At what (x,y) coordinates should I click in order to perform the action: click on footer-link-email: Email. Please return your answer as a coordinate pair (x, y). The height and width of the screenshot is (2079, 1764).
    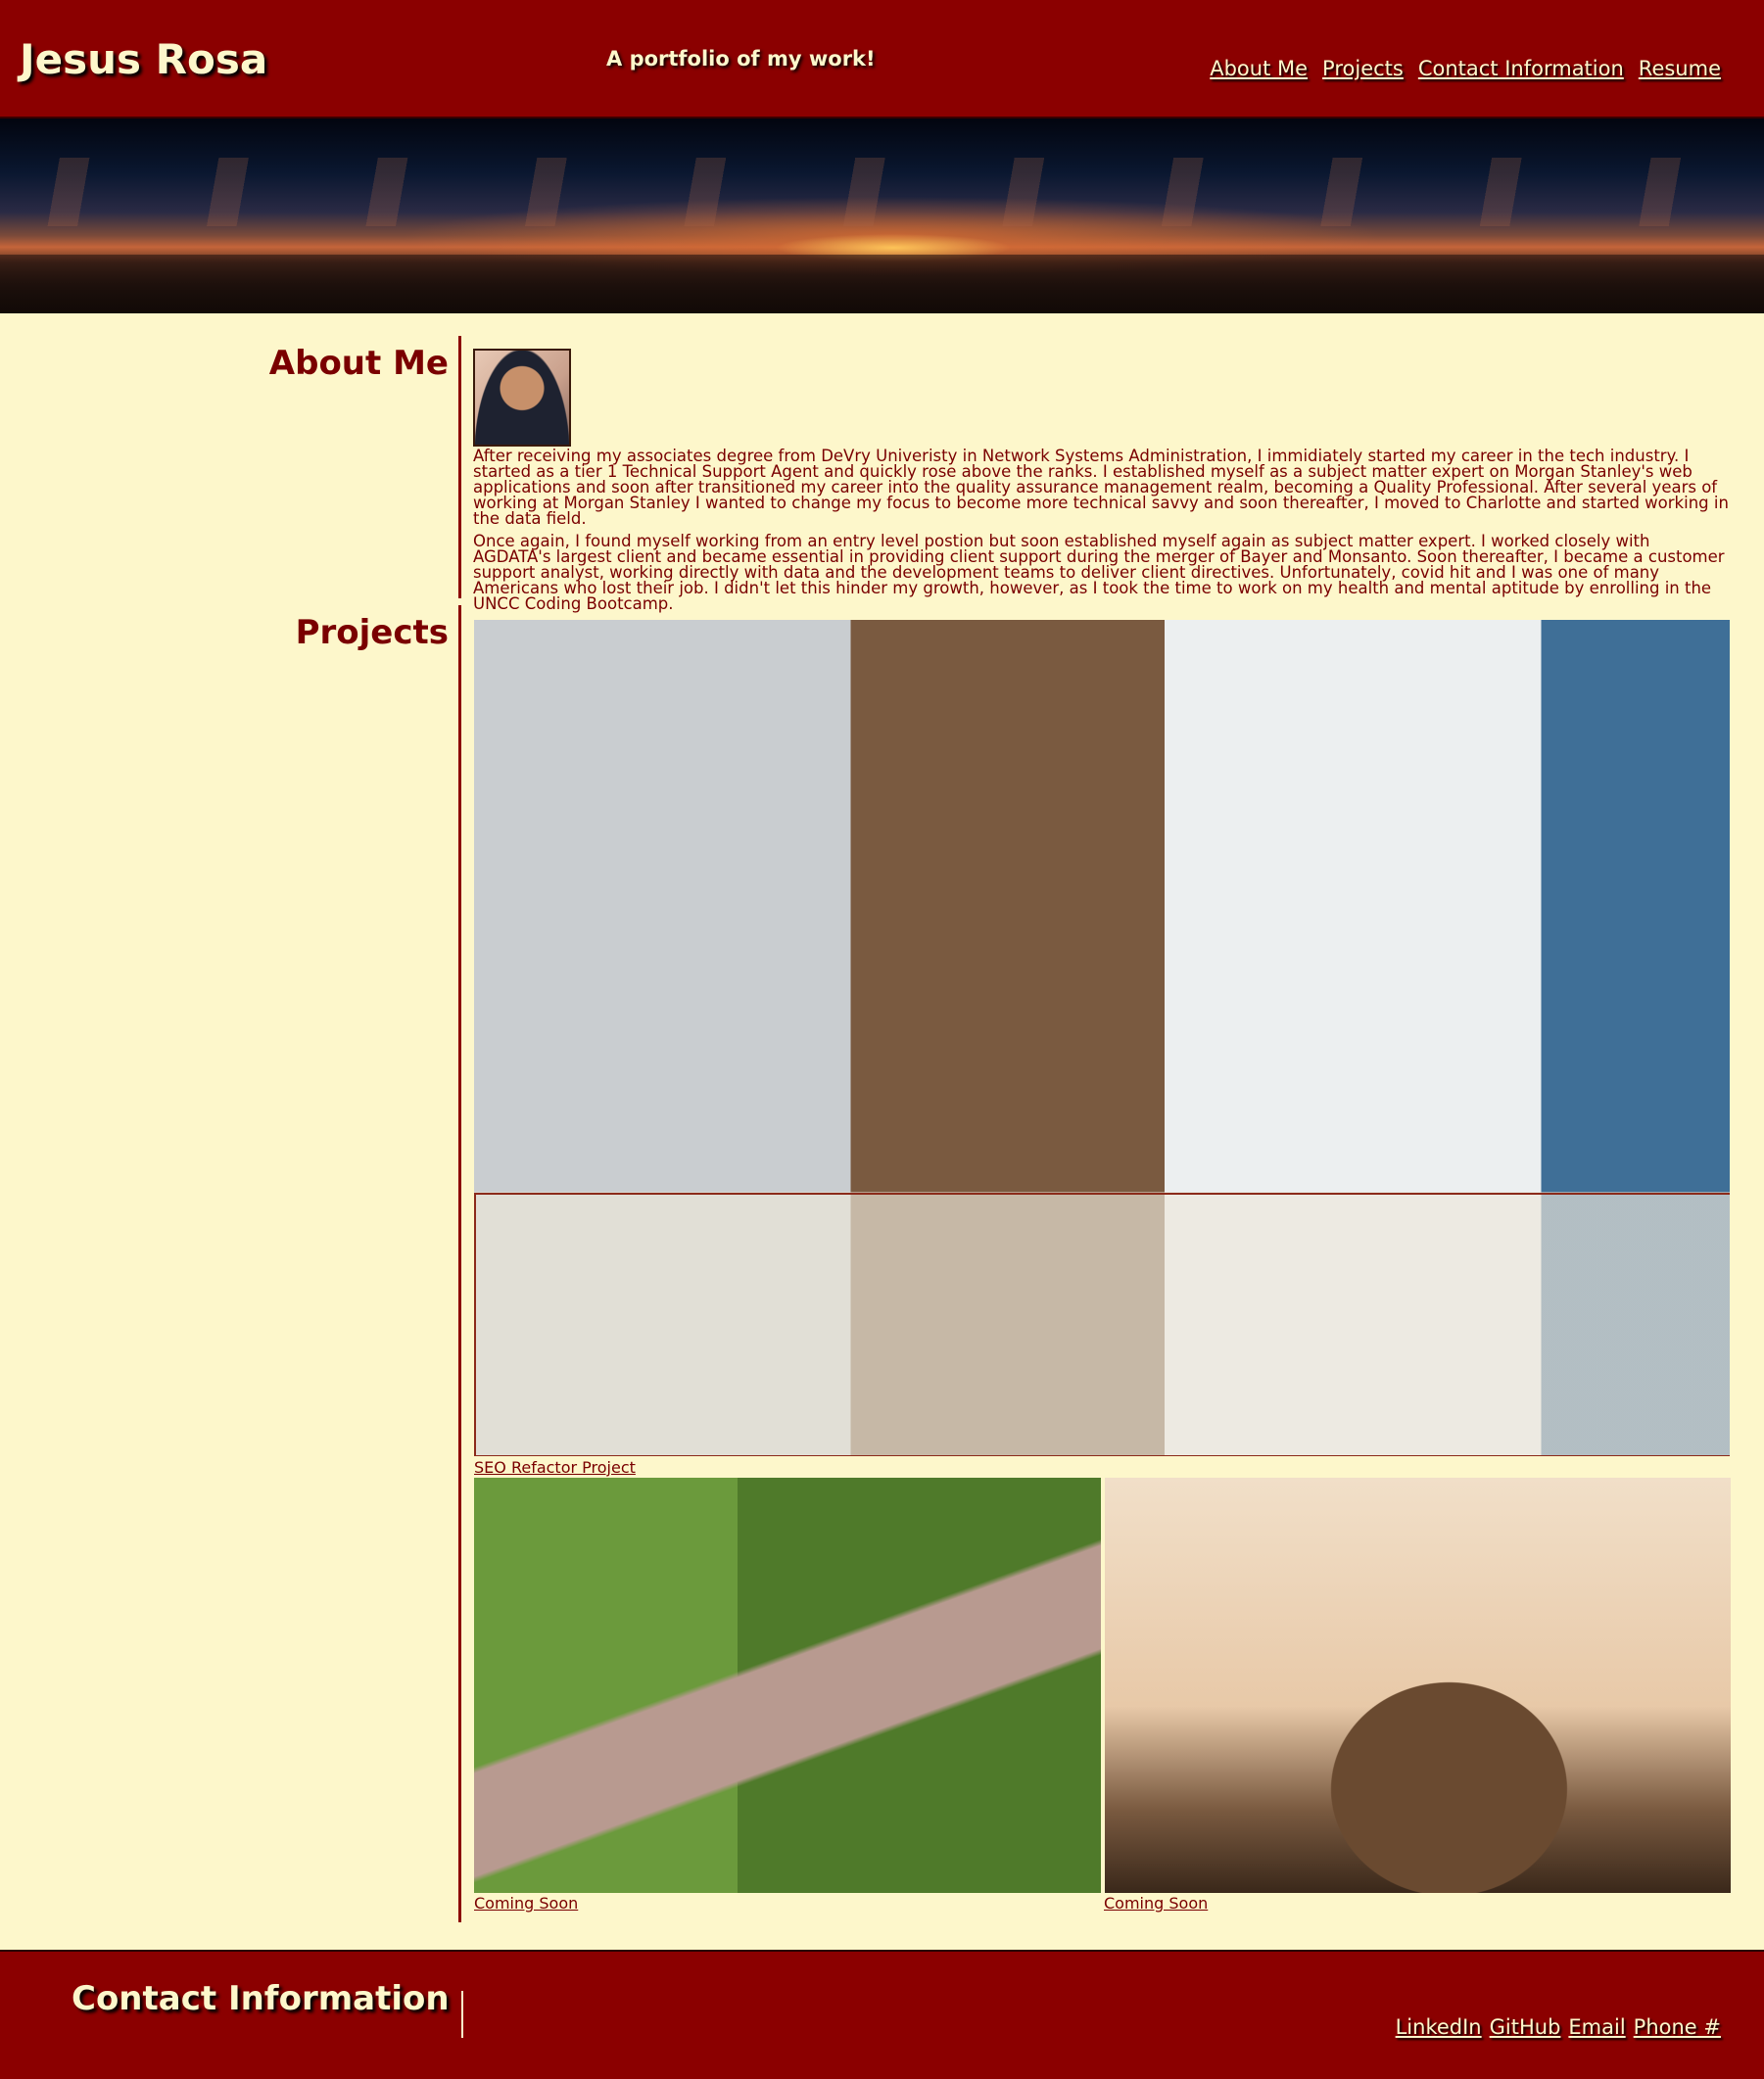
    Looking at the image, I should click on (1596, 2027).